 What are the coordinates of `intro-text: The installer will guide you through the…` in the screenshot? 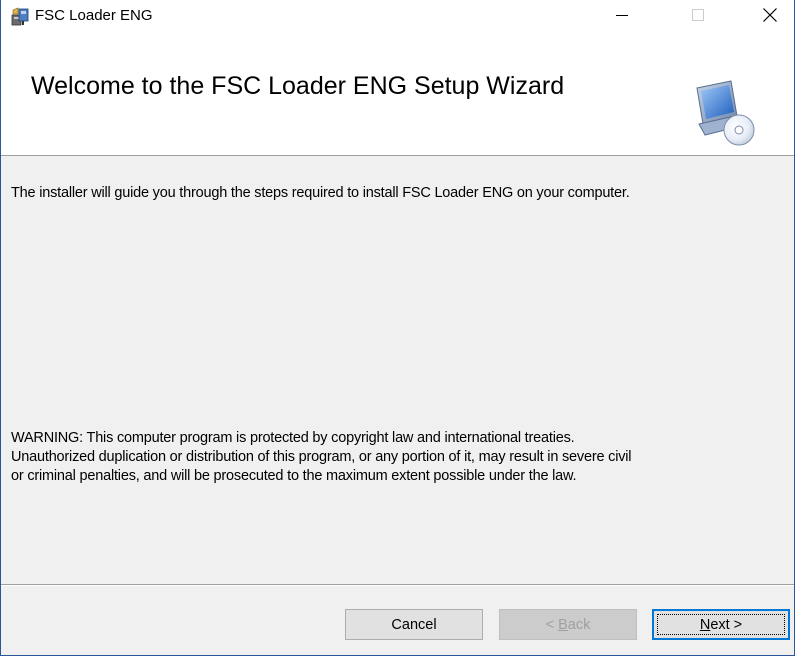 It's located at (320, 193).